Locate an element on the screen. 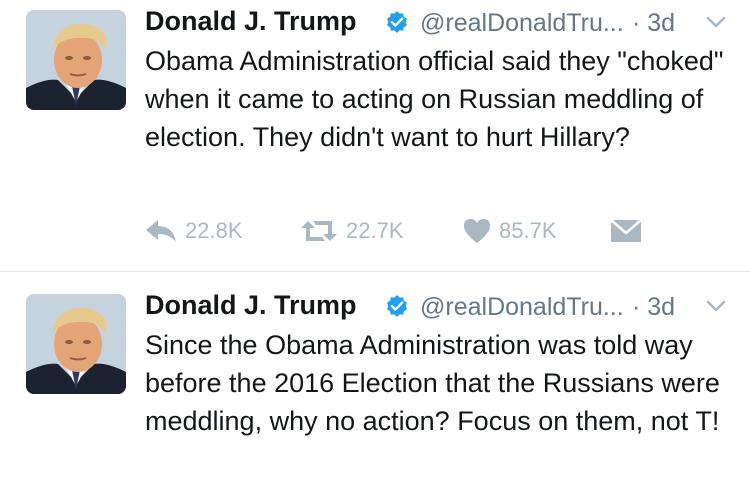  retweet-icon is located at coordinates (319, 231).